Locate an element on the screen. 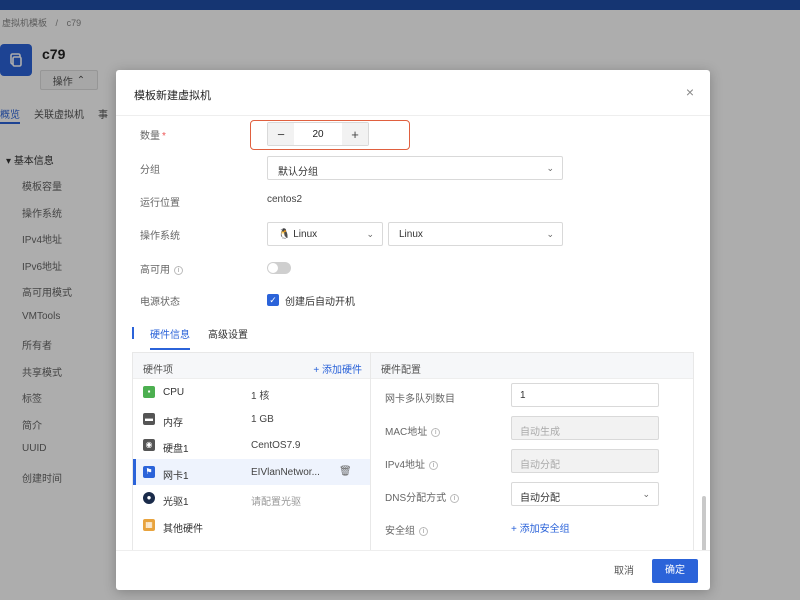 This screenshot has width=800, height=600. hardware-item-cpu: ▪ CPU 1 核 is located at coordinates (251, 392).